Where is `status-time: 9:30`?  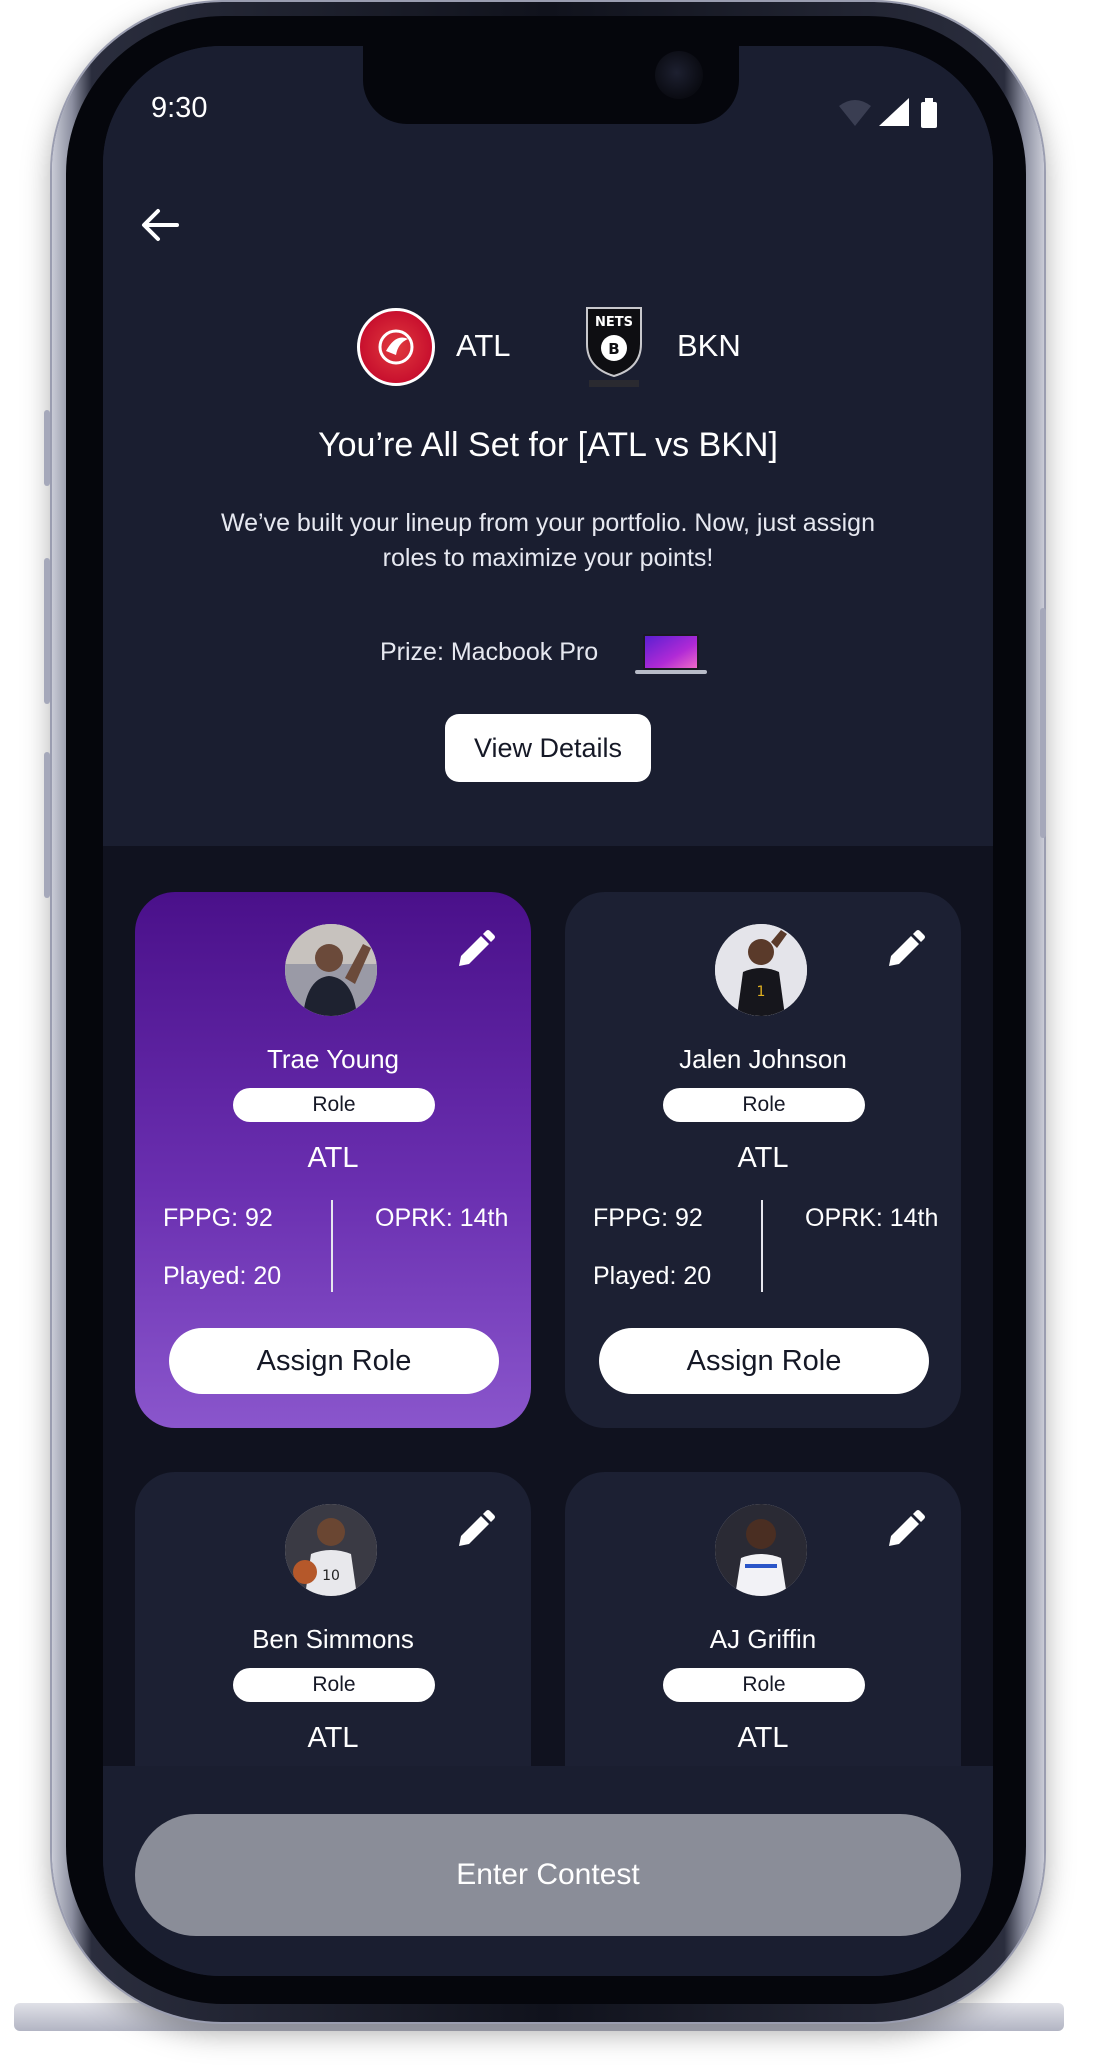
status-time: 9:30 is located at coordinates (179, 108).